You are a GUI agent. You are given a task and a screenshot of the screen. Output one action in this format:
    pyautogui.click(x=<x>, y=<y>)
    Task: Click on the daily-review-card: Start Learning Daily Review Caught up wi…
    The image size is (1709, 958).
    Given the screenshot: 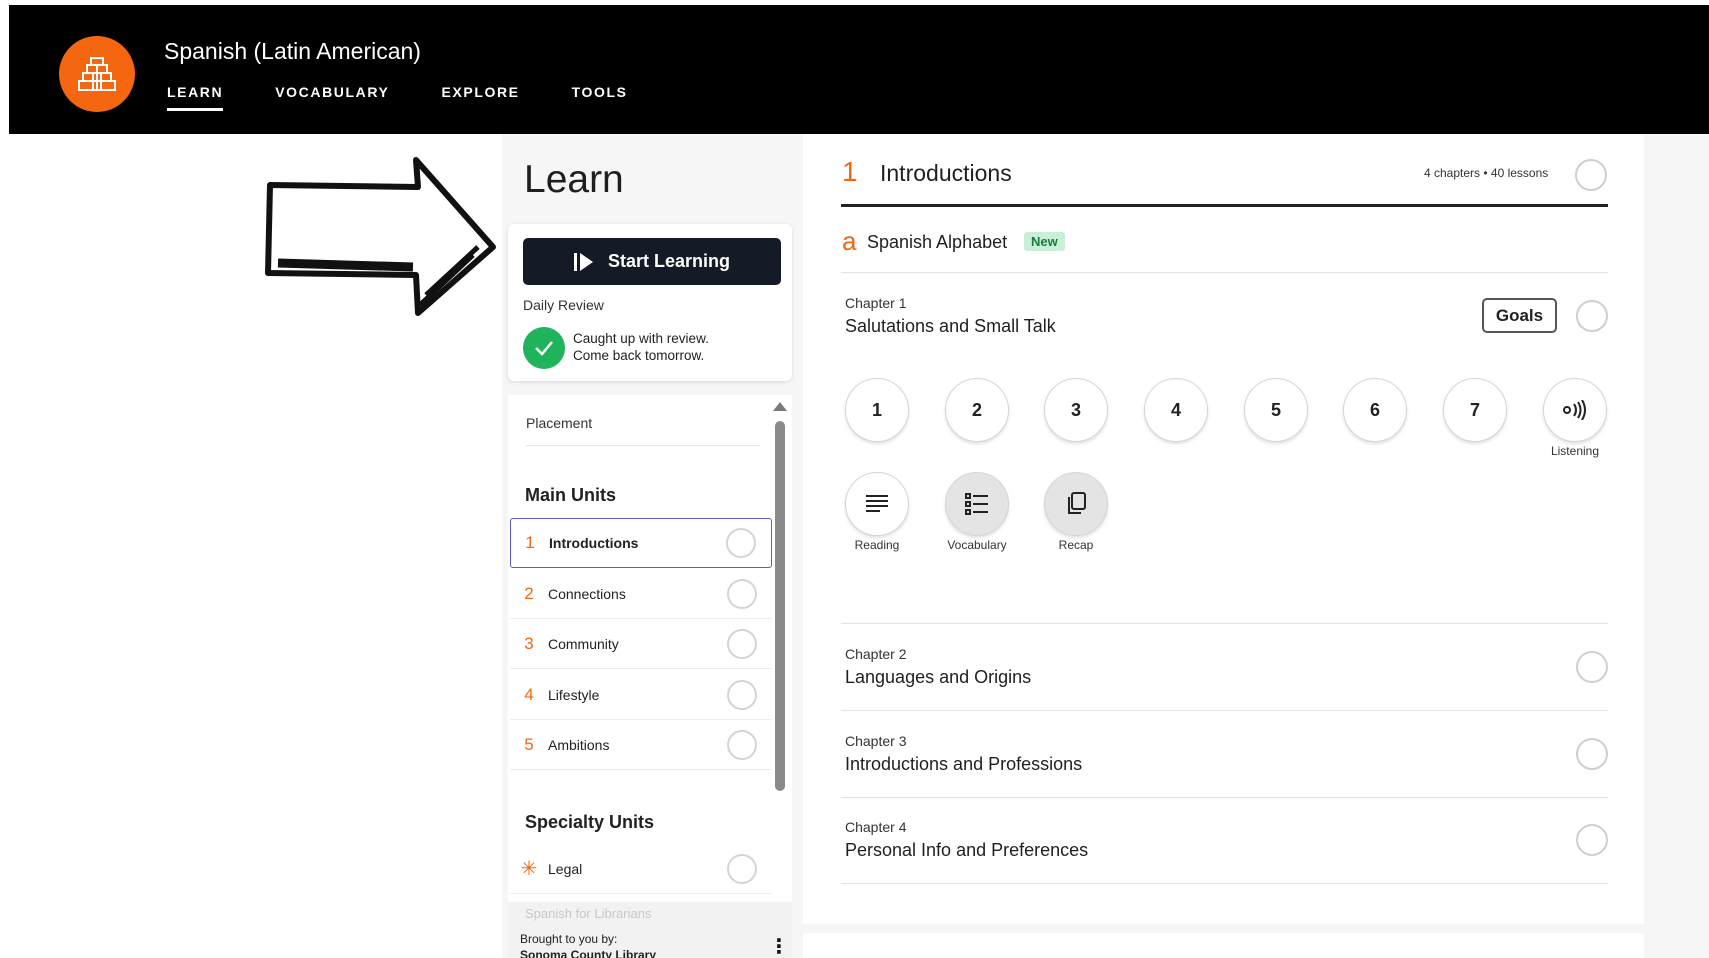 What is the action you would take?
    pyautogui.click(x=650, y=302)
    